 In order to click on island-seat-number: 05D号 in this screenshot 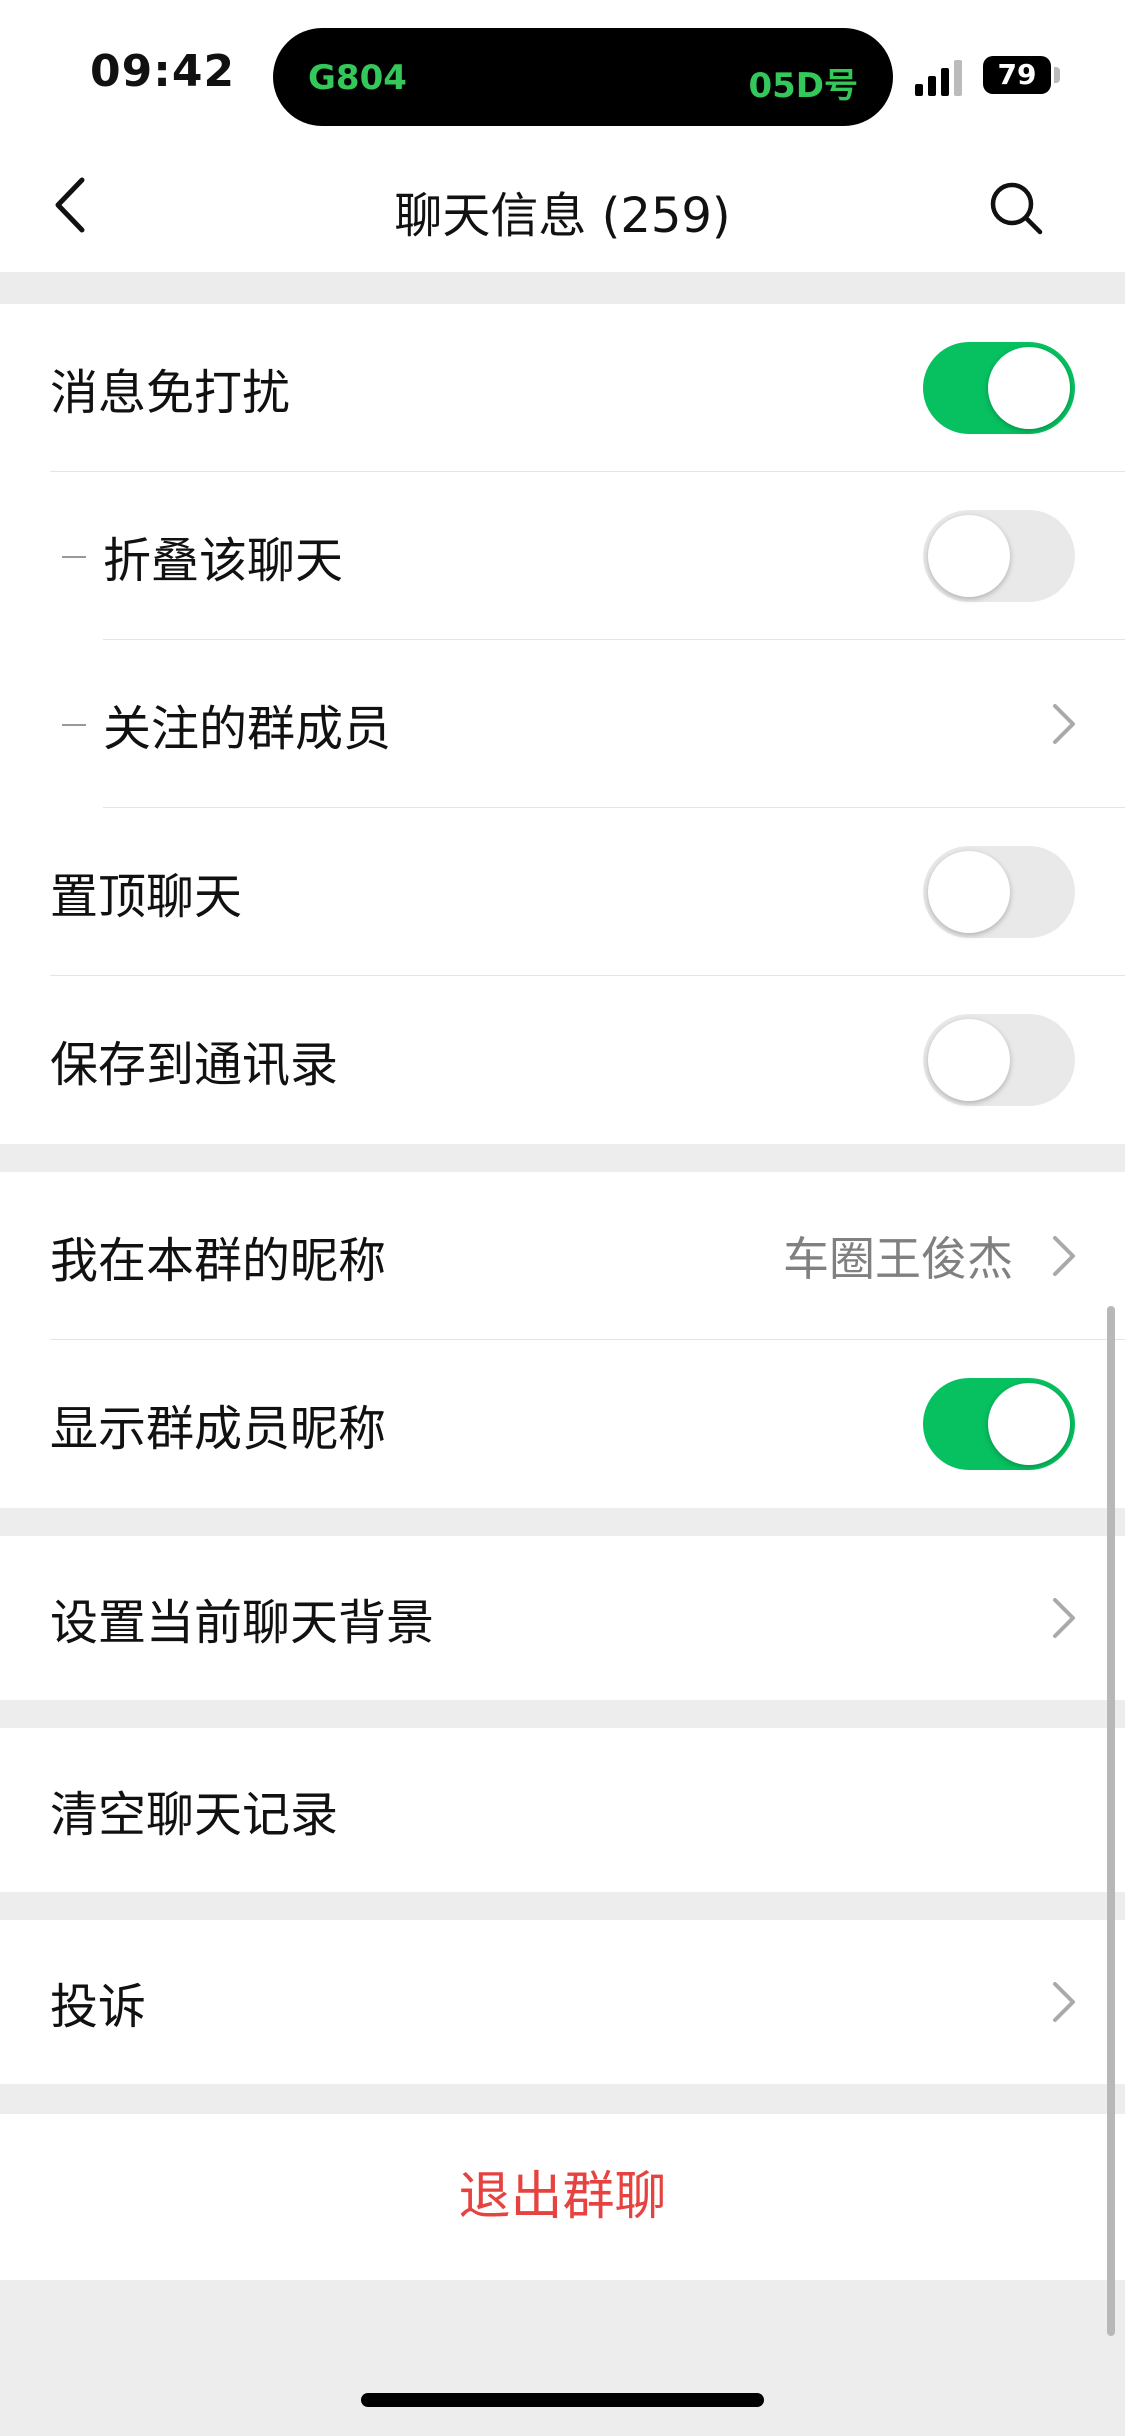, I will do `click(803, 86)`.